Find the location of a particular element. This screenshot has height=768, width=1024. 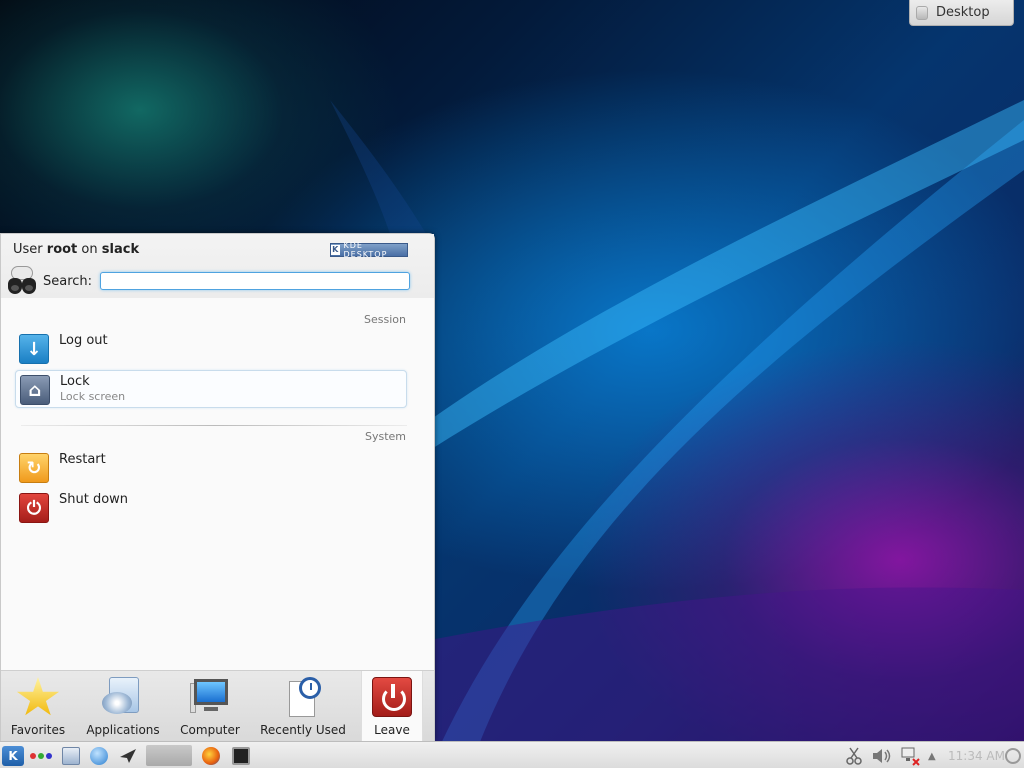

logout-icon: ↓ is located at coordinates (34, 349).